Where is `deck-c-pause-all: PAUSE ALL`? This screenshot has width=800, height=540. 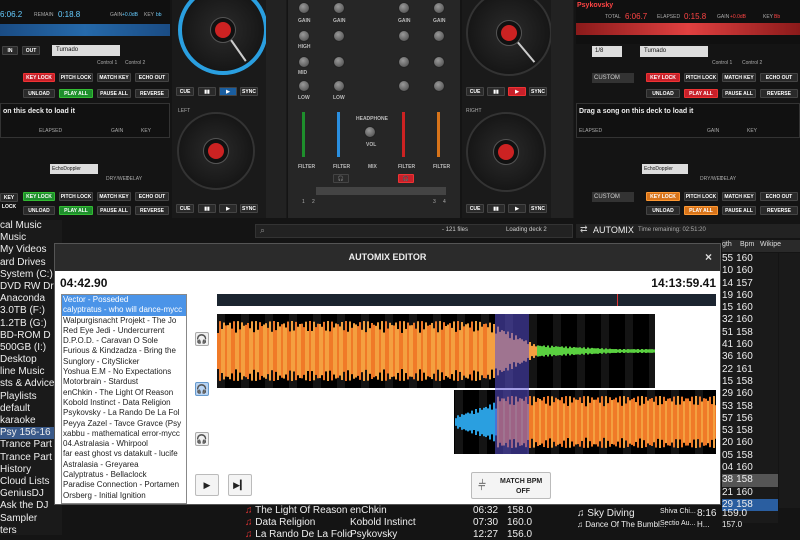
deck-c-pause-all: PAUSE ALL is located at coordinates (114, 210).